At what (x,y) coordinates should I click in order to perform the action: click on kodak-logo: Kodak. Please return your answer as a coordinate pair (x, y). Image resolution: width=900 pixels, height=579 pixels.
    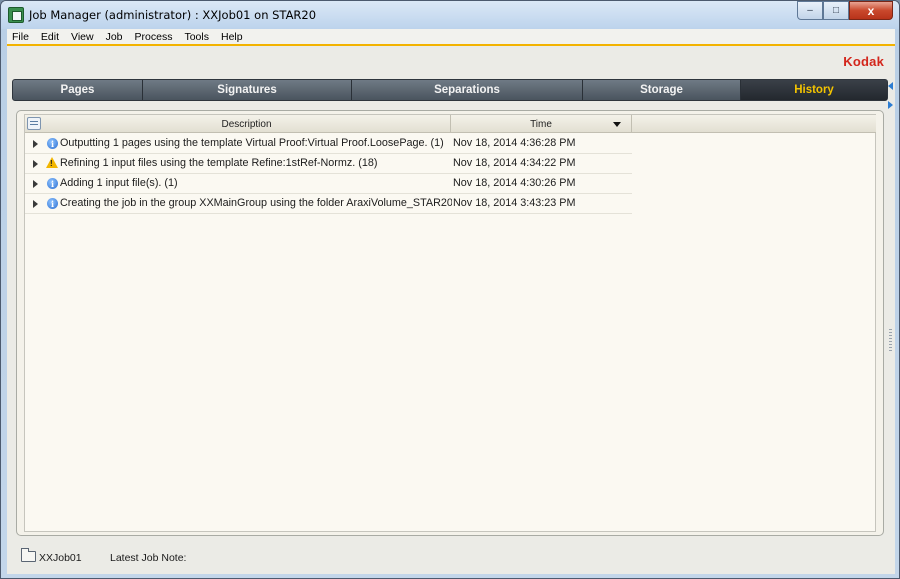
    Looking at the image, I should click on (863, 61).